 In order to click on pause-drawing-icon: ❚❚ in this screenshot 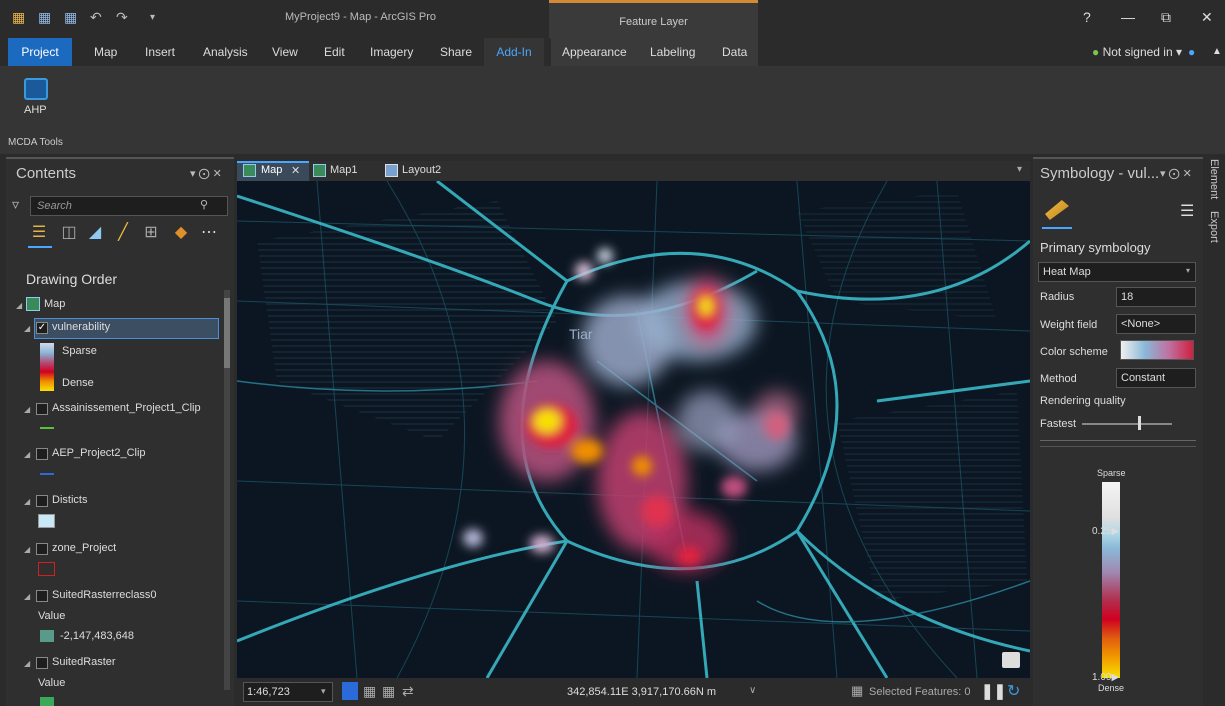, I will do `click(993, 691)`.